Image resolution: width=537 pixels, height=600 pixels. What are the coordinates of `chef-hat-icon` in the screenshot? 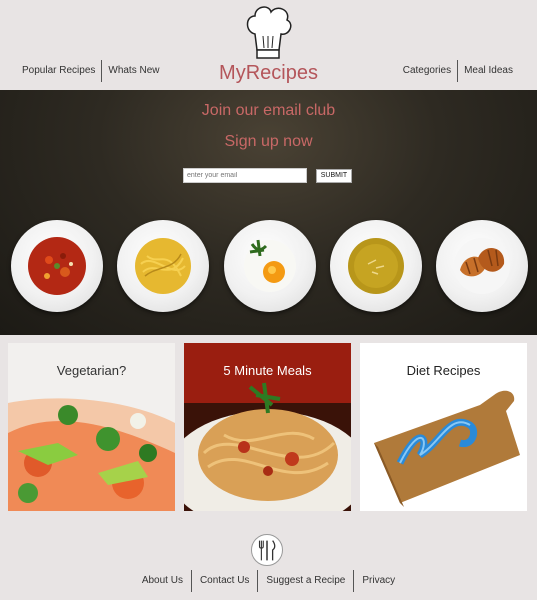 It's located at (268, 32).